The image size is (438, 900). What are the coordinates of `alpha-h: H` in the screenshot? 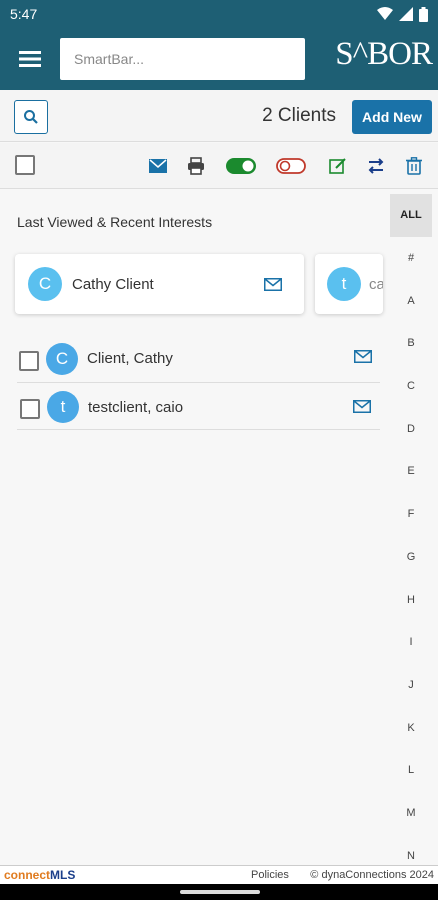 It's located at (411, 599).